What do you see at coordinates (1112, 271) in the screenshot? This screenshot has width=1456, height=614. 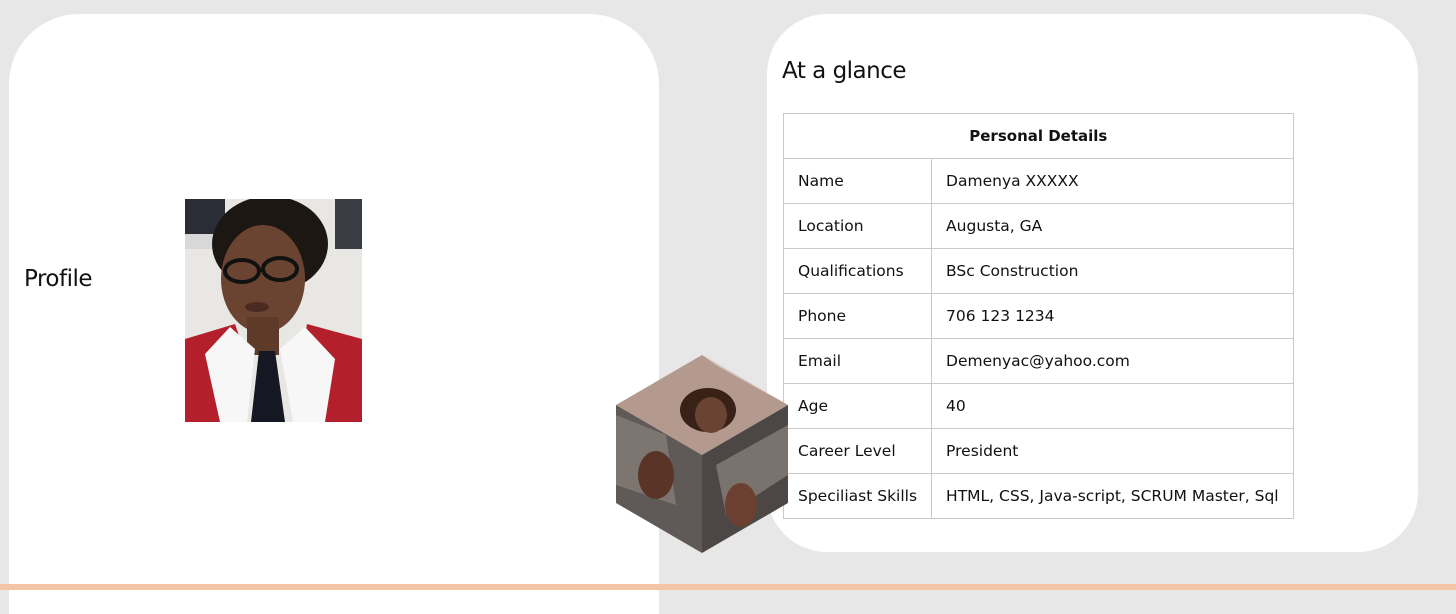 I see `row-value: BSc Construction` at bounding box center [1112, 271].